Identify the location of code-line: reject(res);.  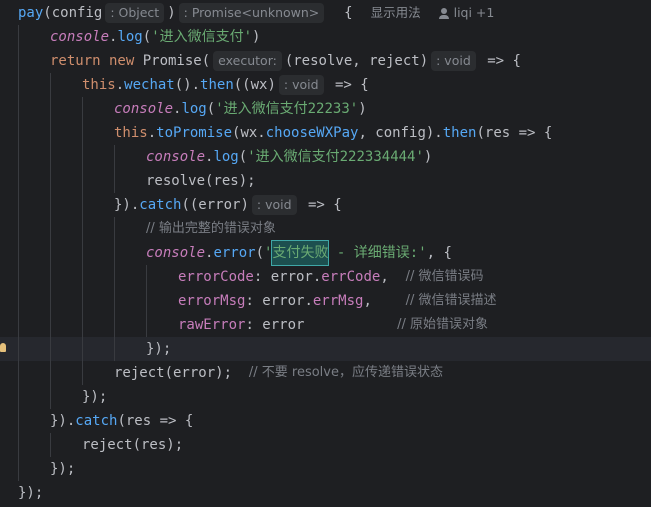
(325, 445).